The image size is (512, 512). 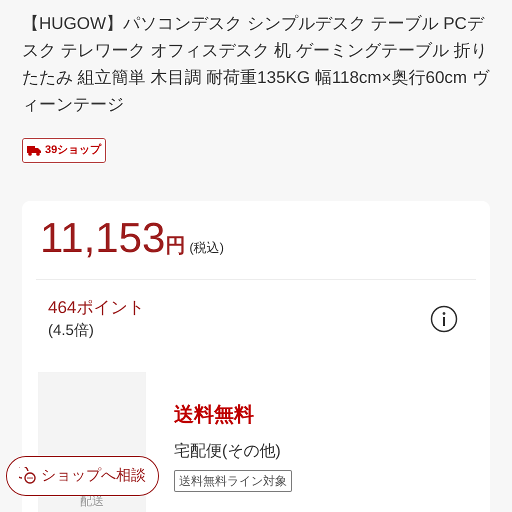 I want to click on points-rate: (4.5倍), so click(x=71, y=331).